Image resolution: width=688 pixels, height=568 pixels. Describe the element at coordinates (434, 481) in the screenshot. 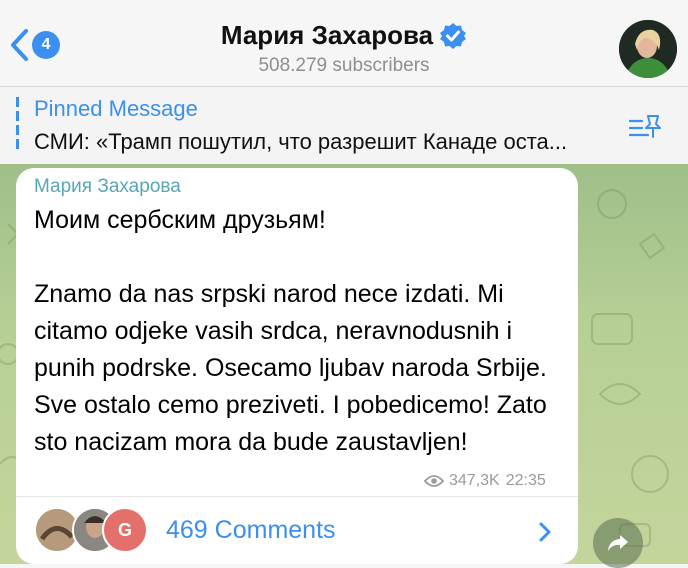

I see `eye-icon` at that location.